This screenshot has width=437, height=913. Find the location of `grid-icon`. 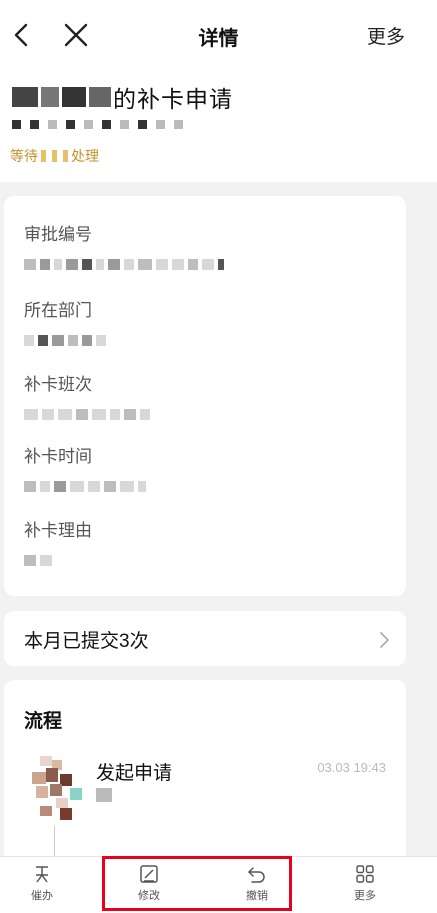

grid-icon is located at coordinates (365, 874).